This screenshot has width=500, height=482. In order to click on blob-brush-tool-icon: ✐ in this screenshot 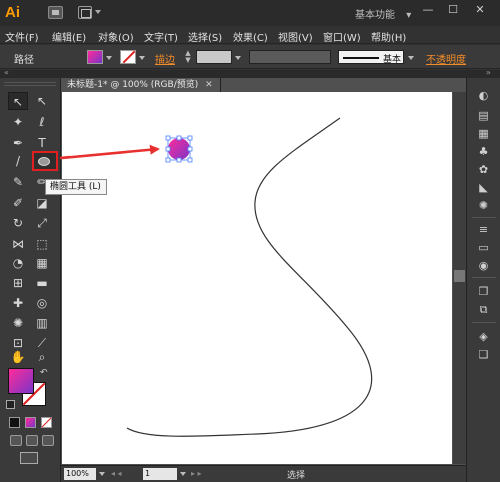, I will do `click(18, 203)`.